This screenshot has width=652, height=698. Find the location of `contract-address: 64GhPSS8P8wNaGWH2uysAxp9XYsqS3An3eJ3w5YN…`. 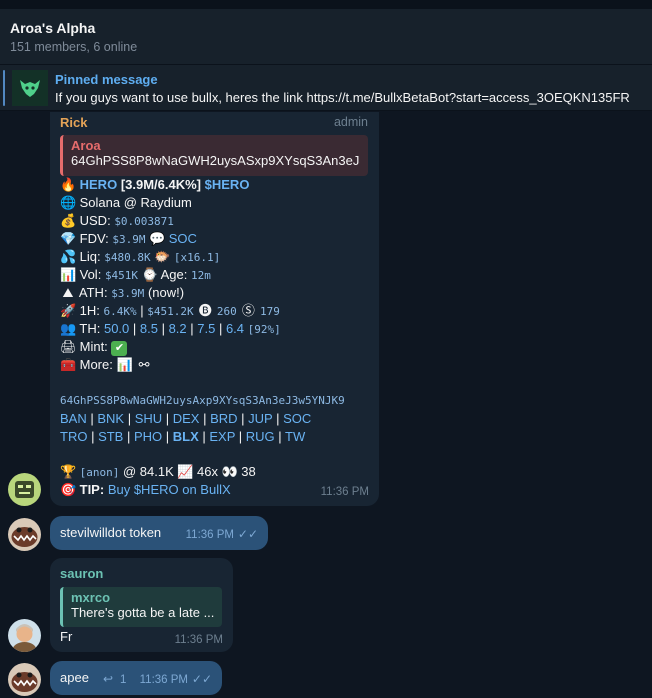

contract-address: 64GhPSS8P8wNaGWH2uysAxp9XYsqS3An3eJ3w5YN… is located at coordinates (202, 400).